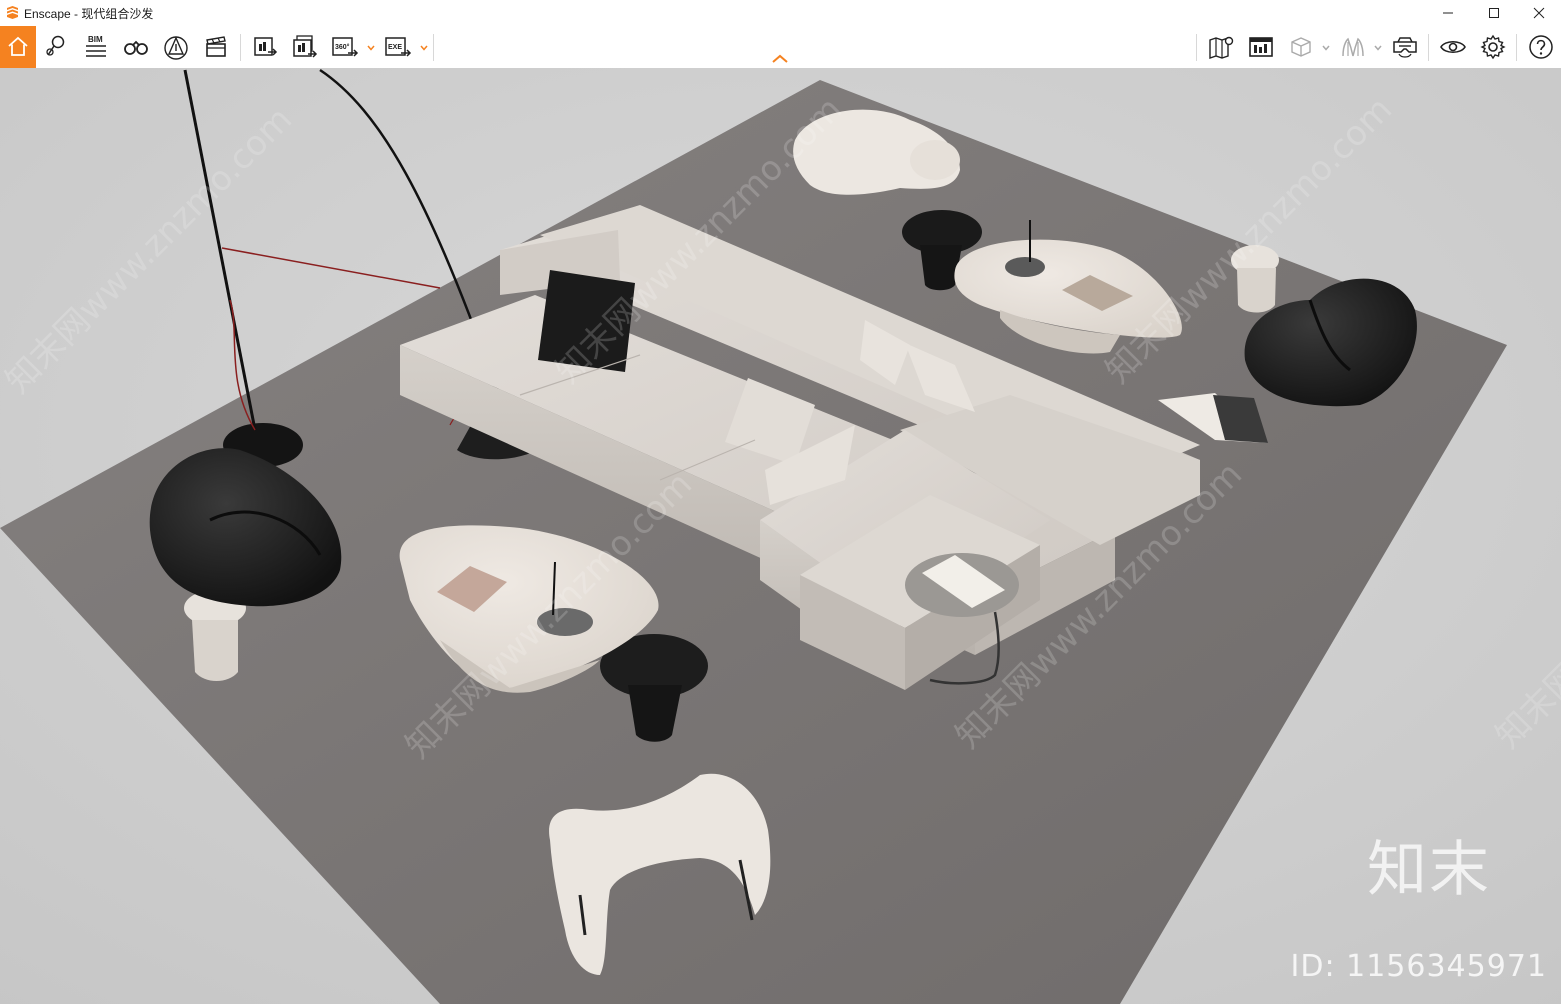 The height and width of the screenshot is (1004, 1561). What do you see at coordinates (12, 12) in the screenshot?
I see `enscape-logo-icon` at bounding box center [12, 12].